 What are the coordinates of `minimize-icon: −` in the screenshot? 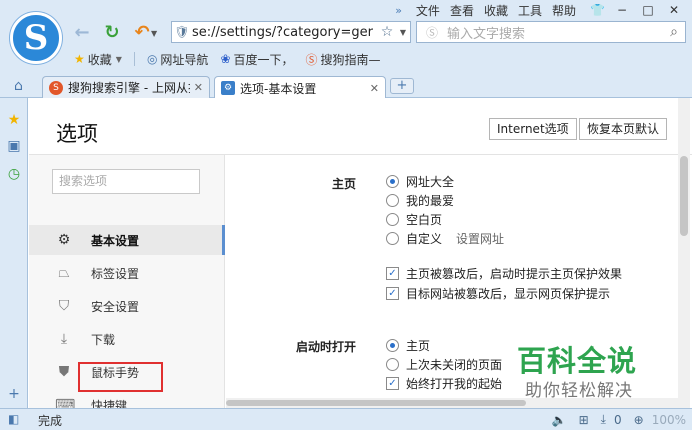 It's located at (622, 10).